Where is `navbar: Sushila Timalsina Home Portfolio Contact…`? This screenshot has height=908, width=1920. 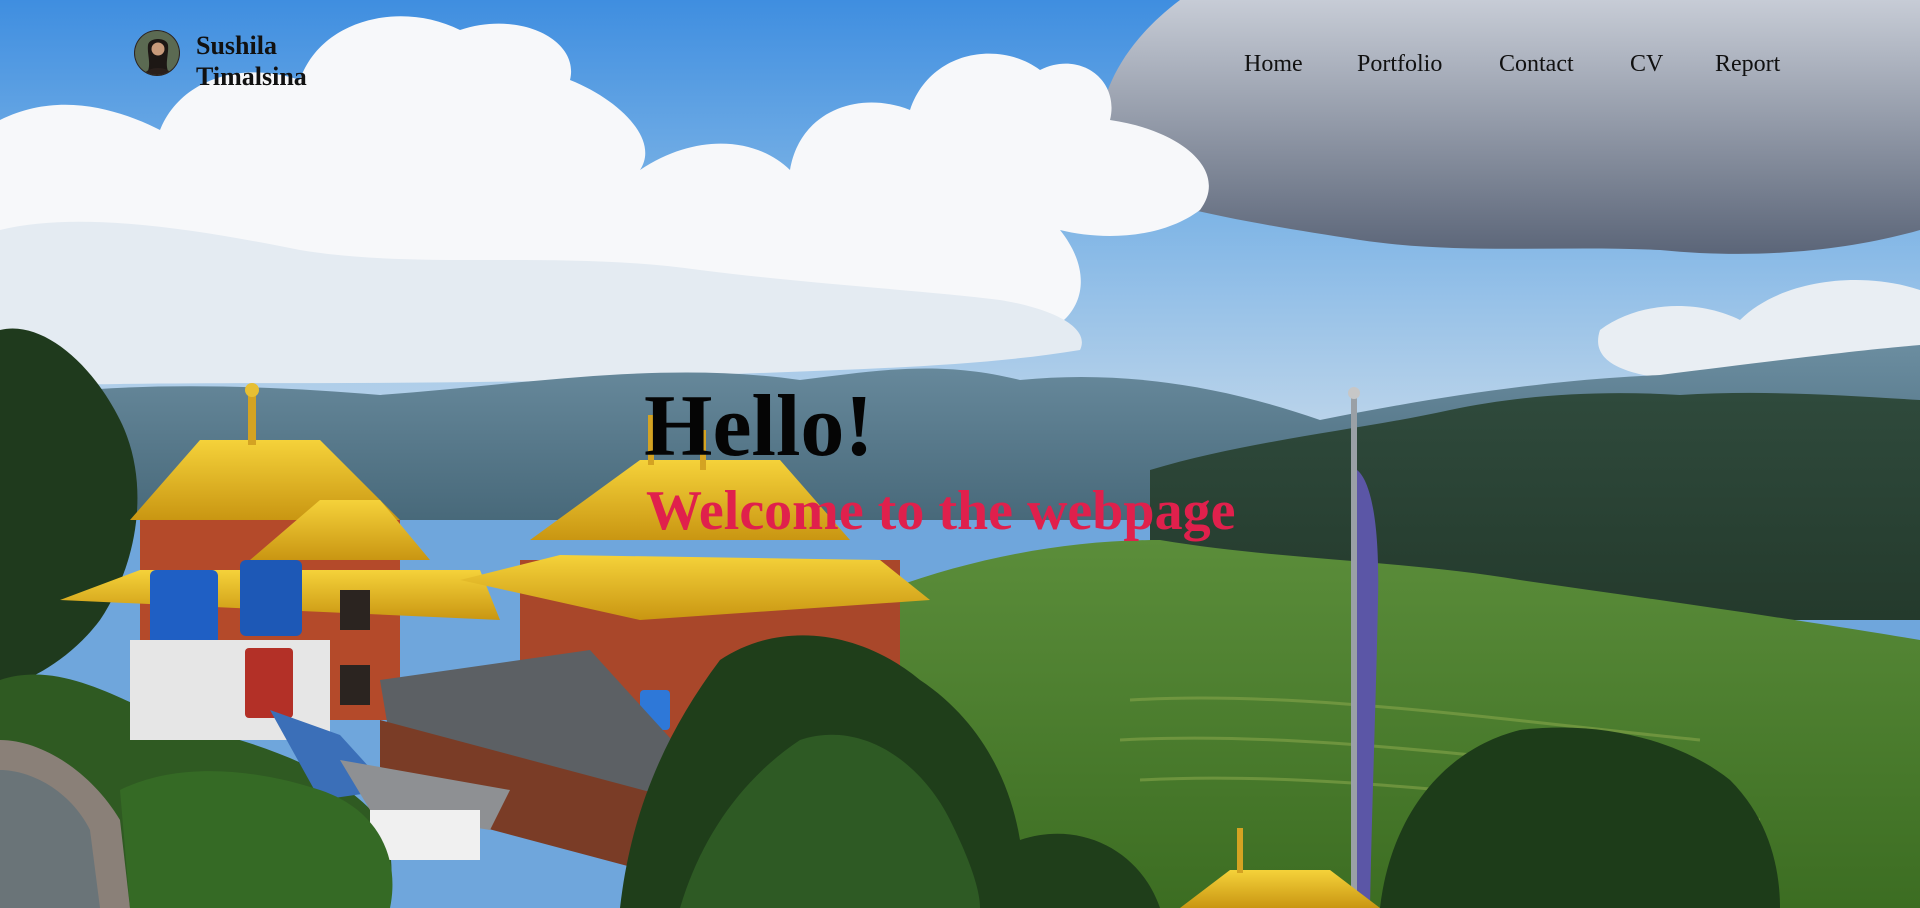 navbar: Sushila Timalsina Home Portfolio Contact… is located at coordinates (960, 55).